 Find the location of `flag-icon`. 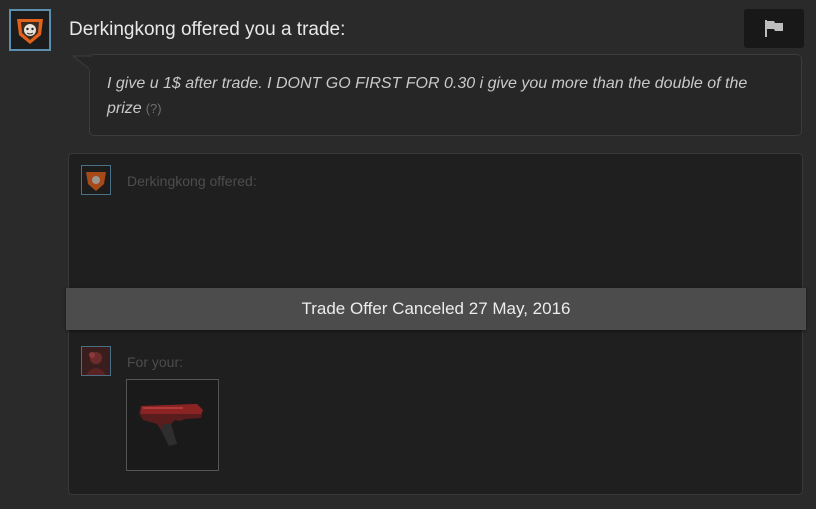

flag-icon is located at coordinates (774, 28).